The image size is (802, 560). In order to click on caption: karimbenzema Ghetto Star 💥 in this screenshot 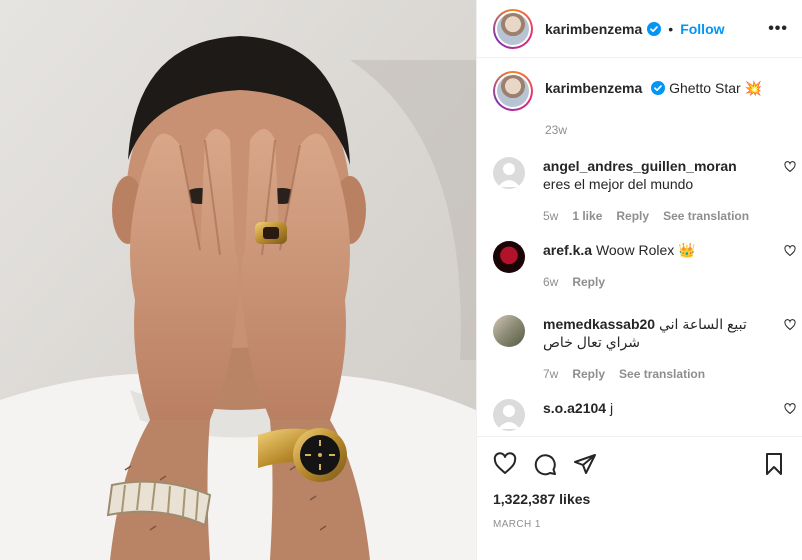, I will do `click(639, 85)`.